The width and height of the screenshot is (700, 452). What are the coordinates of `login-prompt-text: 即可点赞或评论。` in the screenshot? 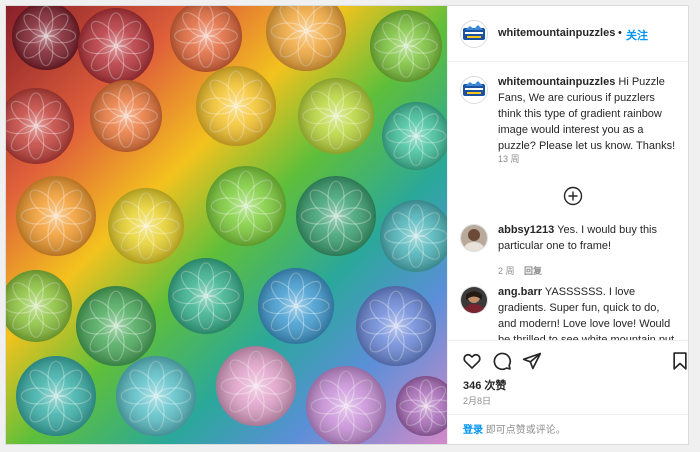 It's located at (524, 430).